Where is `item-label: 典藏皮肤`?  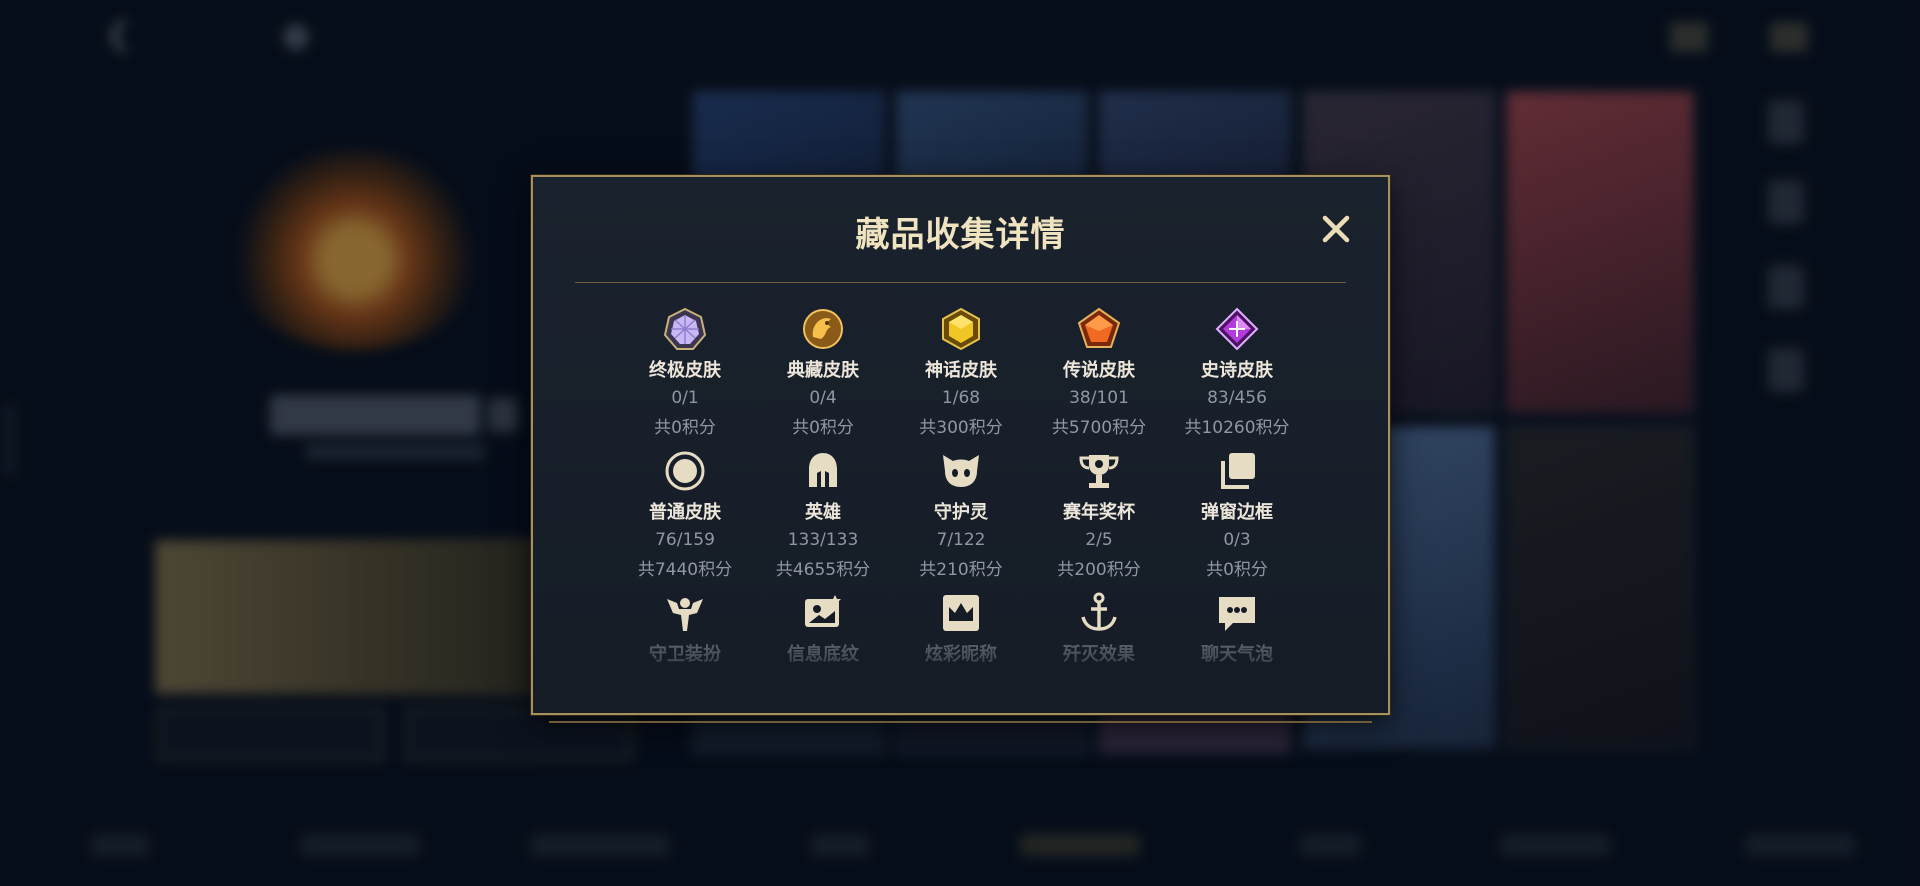 item-label: 典藏皮肤 is located at coordinates (823, 370).